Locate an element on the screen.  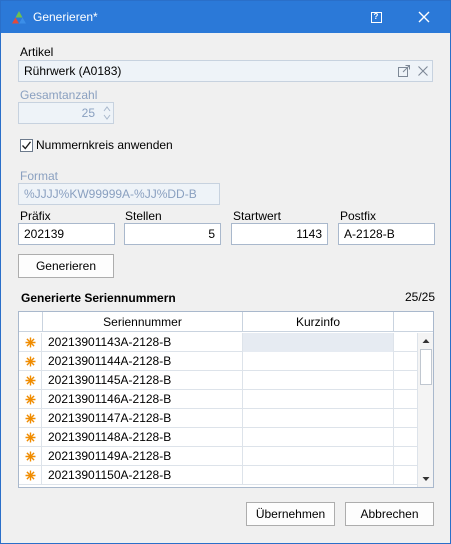
clear-icon is located at coordinates (423, 71).